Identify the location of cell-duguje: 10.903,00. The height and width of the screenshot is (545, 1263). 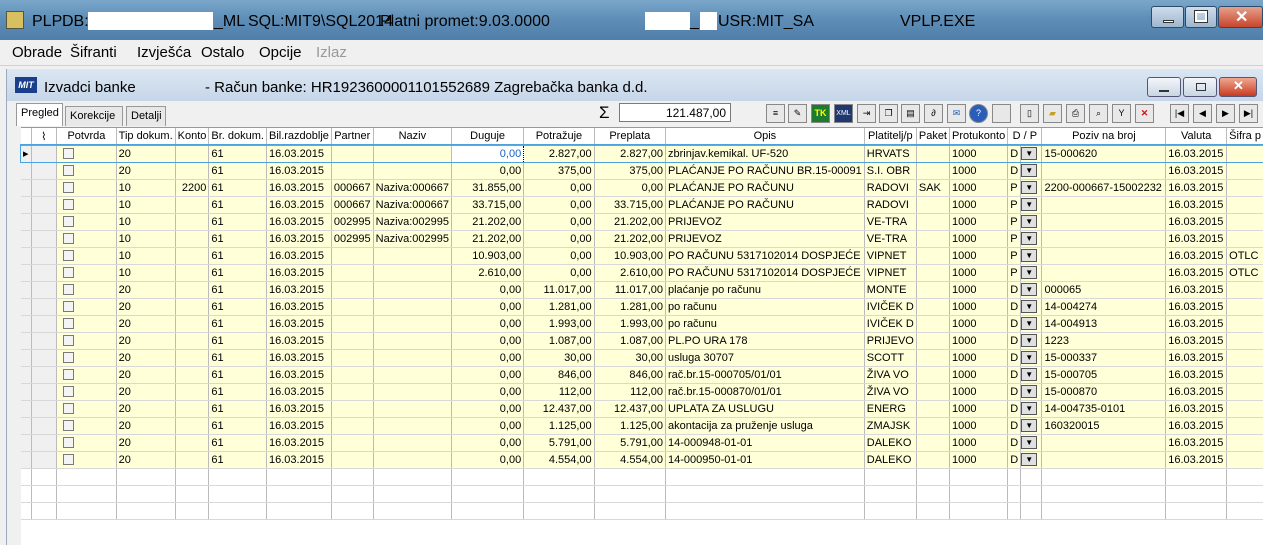
(488, 256).